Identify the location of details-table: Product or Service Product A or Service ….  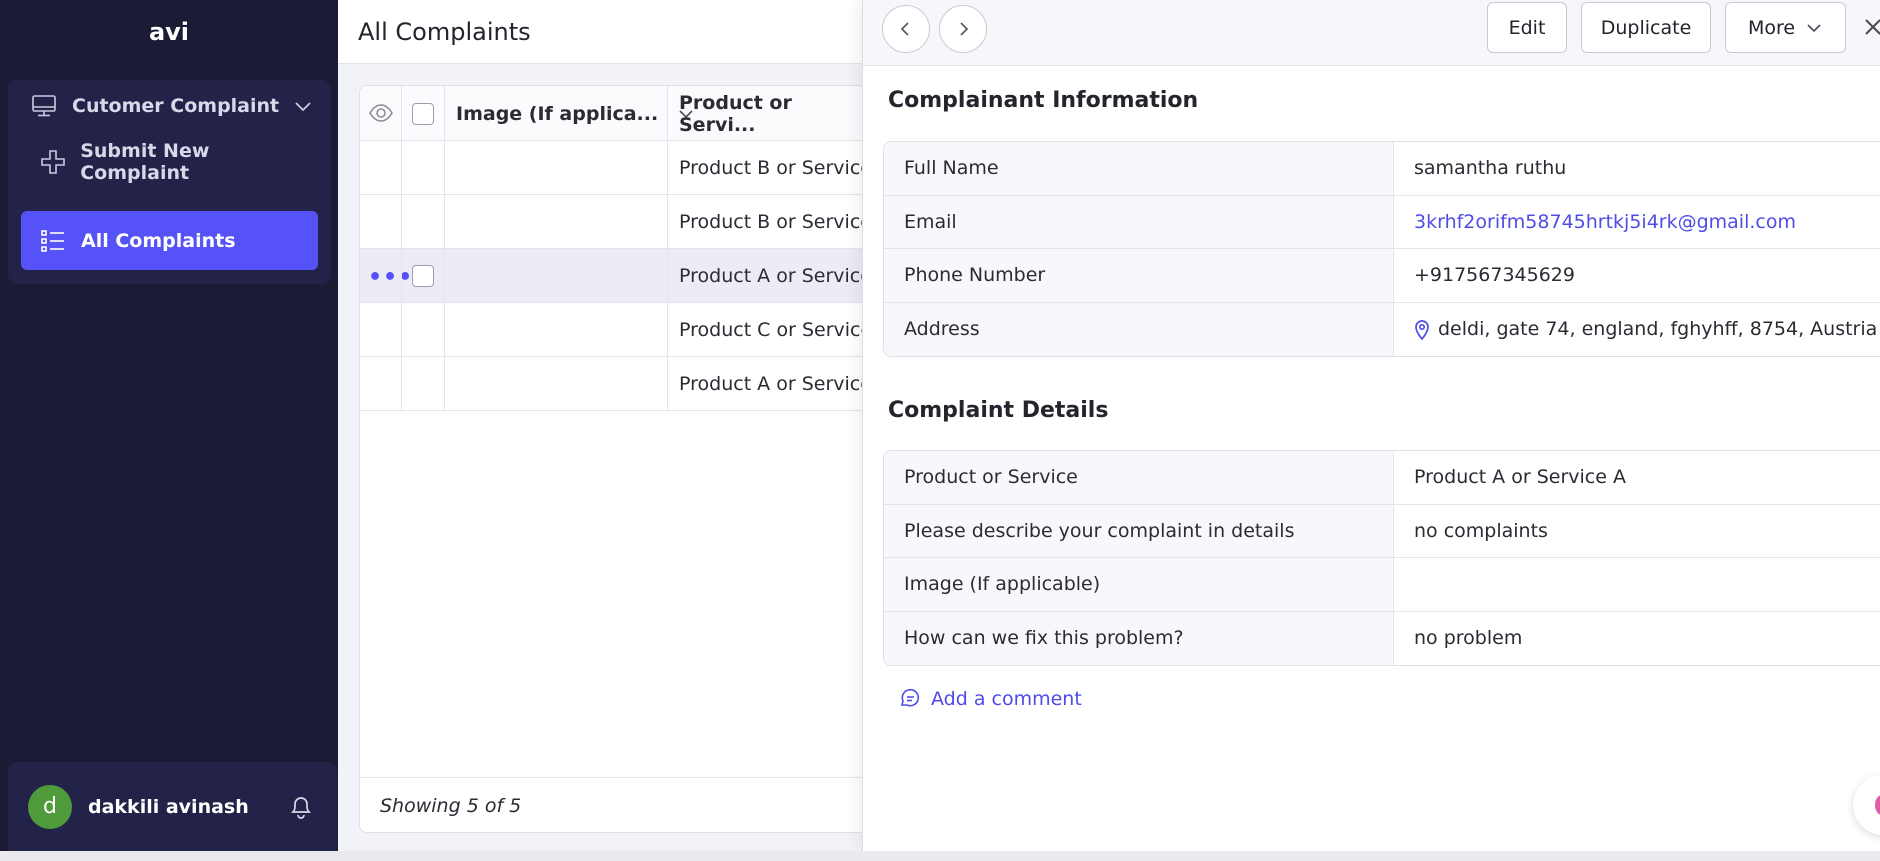
(1381, 558).